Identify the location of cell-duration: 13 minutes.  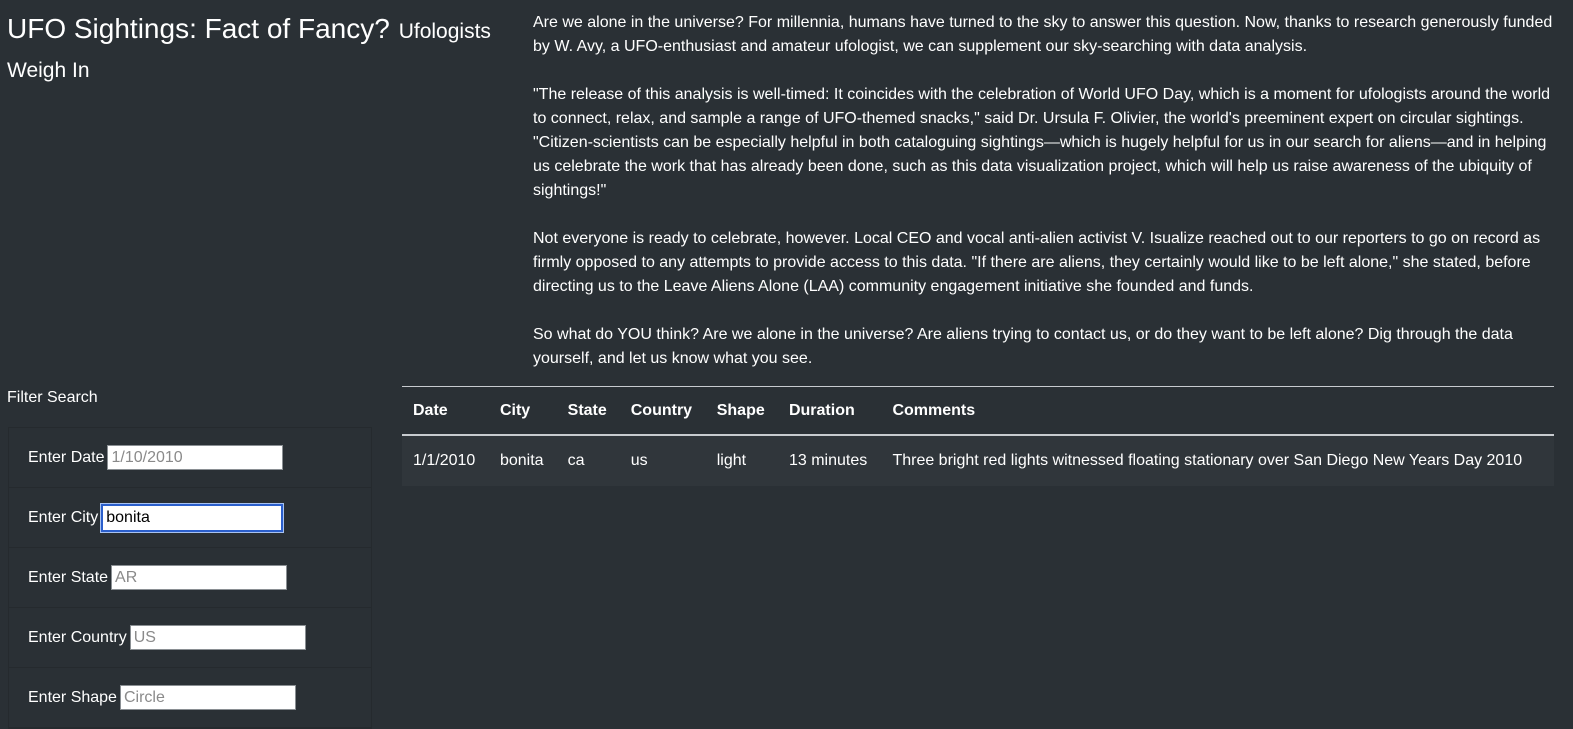
(829, 460).